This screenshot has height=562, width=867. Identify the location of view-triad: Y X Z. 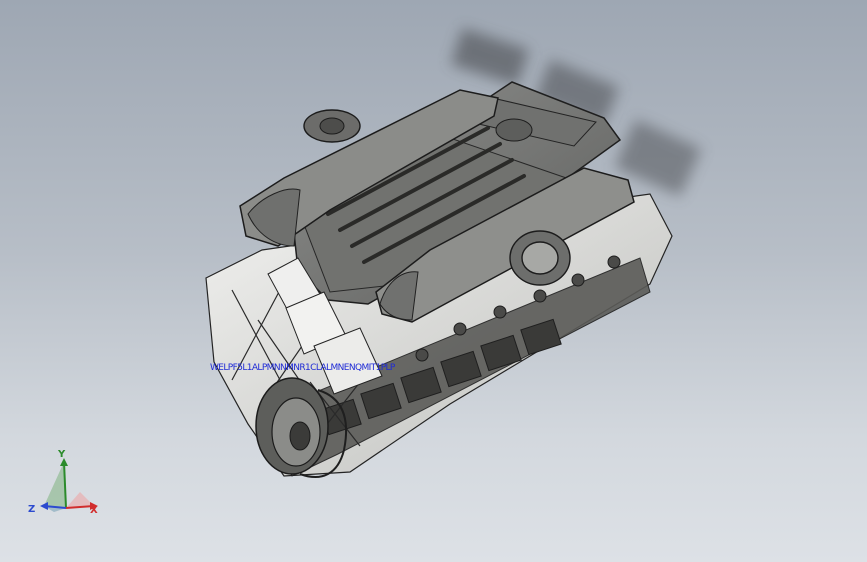
(66, 486).